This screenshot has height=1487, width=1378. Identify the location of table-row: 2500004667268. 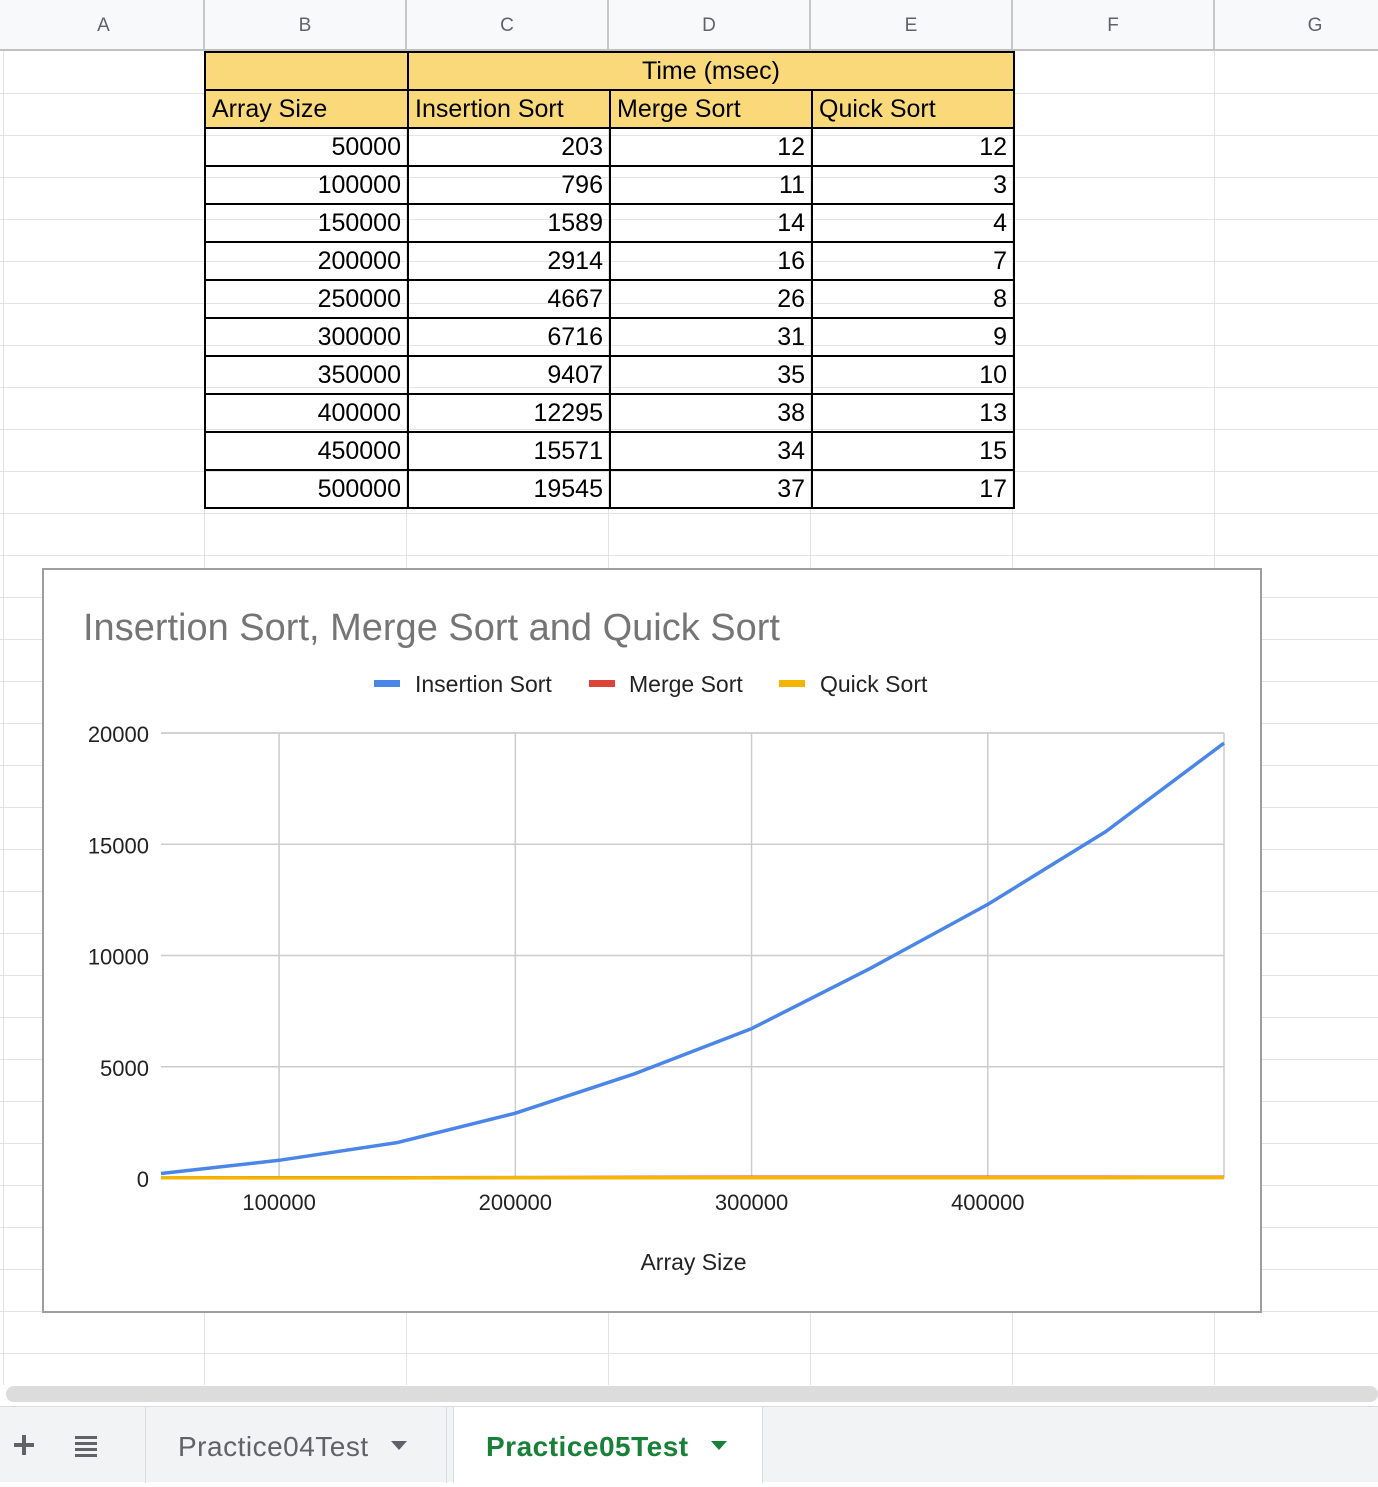
(609, 299).